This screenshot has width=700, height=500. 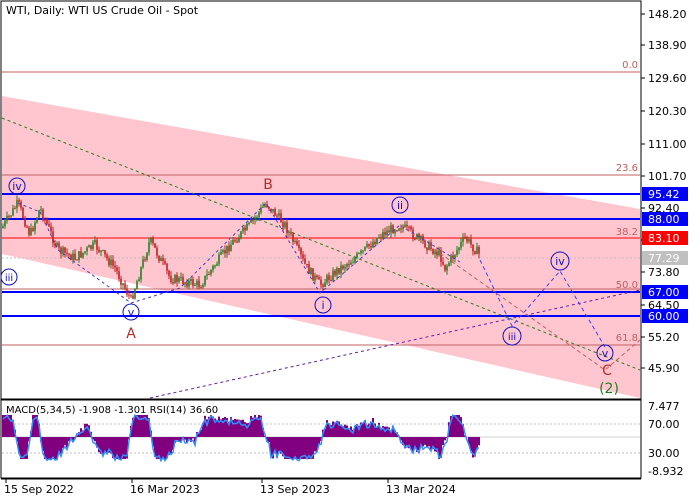 What do you see at coordinates (295, 489) in the screenshot?
I see `time-label: 13 Sep 2023` at bounding box center [295, 489].